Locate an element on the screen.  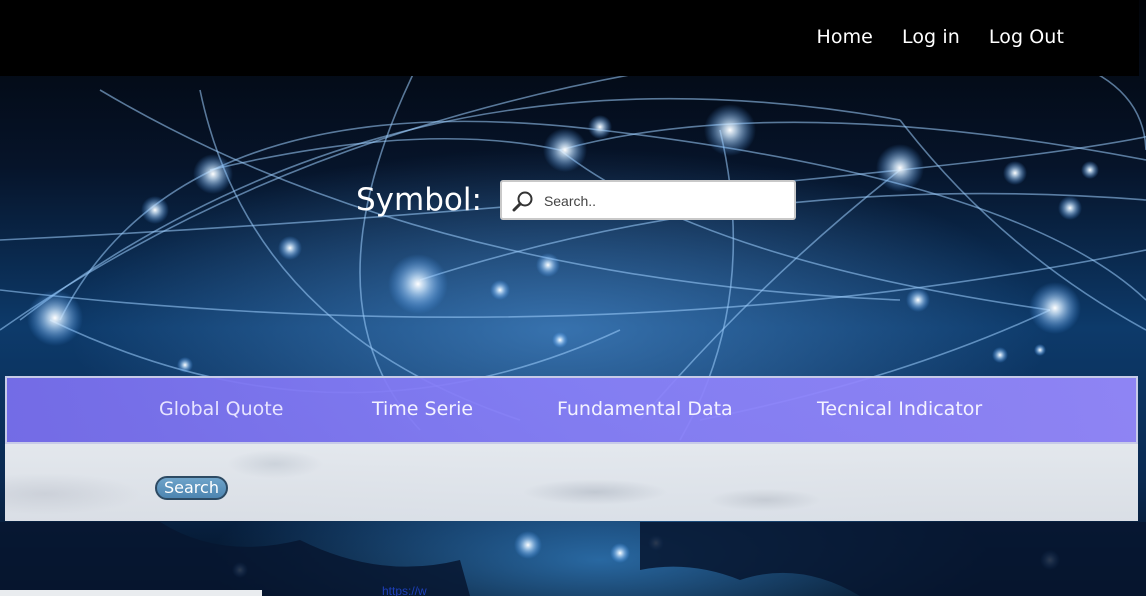
tab-time-serie: Time Serie is located at coordinates (422, 409).